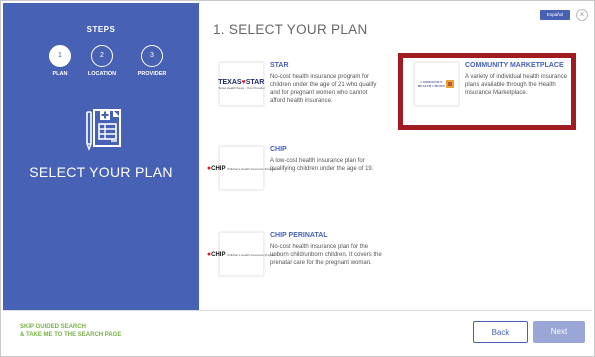 This screenshot has width=595, height=357. Describe the element at coordinates (279, 65) in the screenshot. I see `plan-name: STAR` at that location.